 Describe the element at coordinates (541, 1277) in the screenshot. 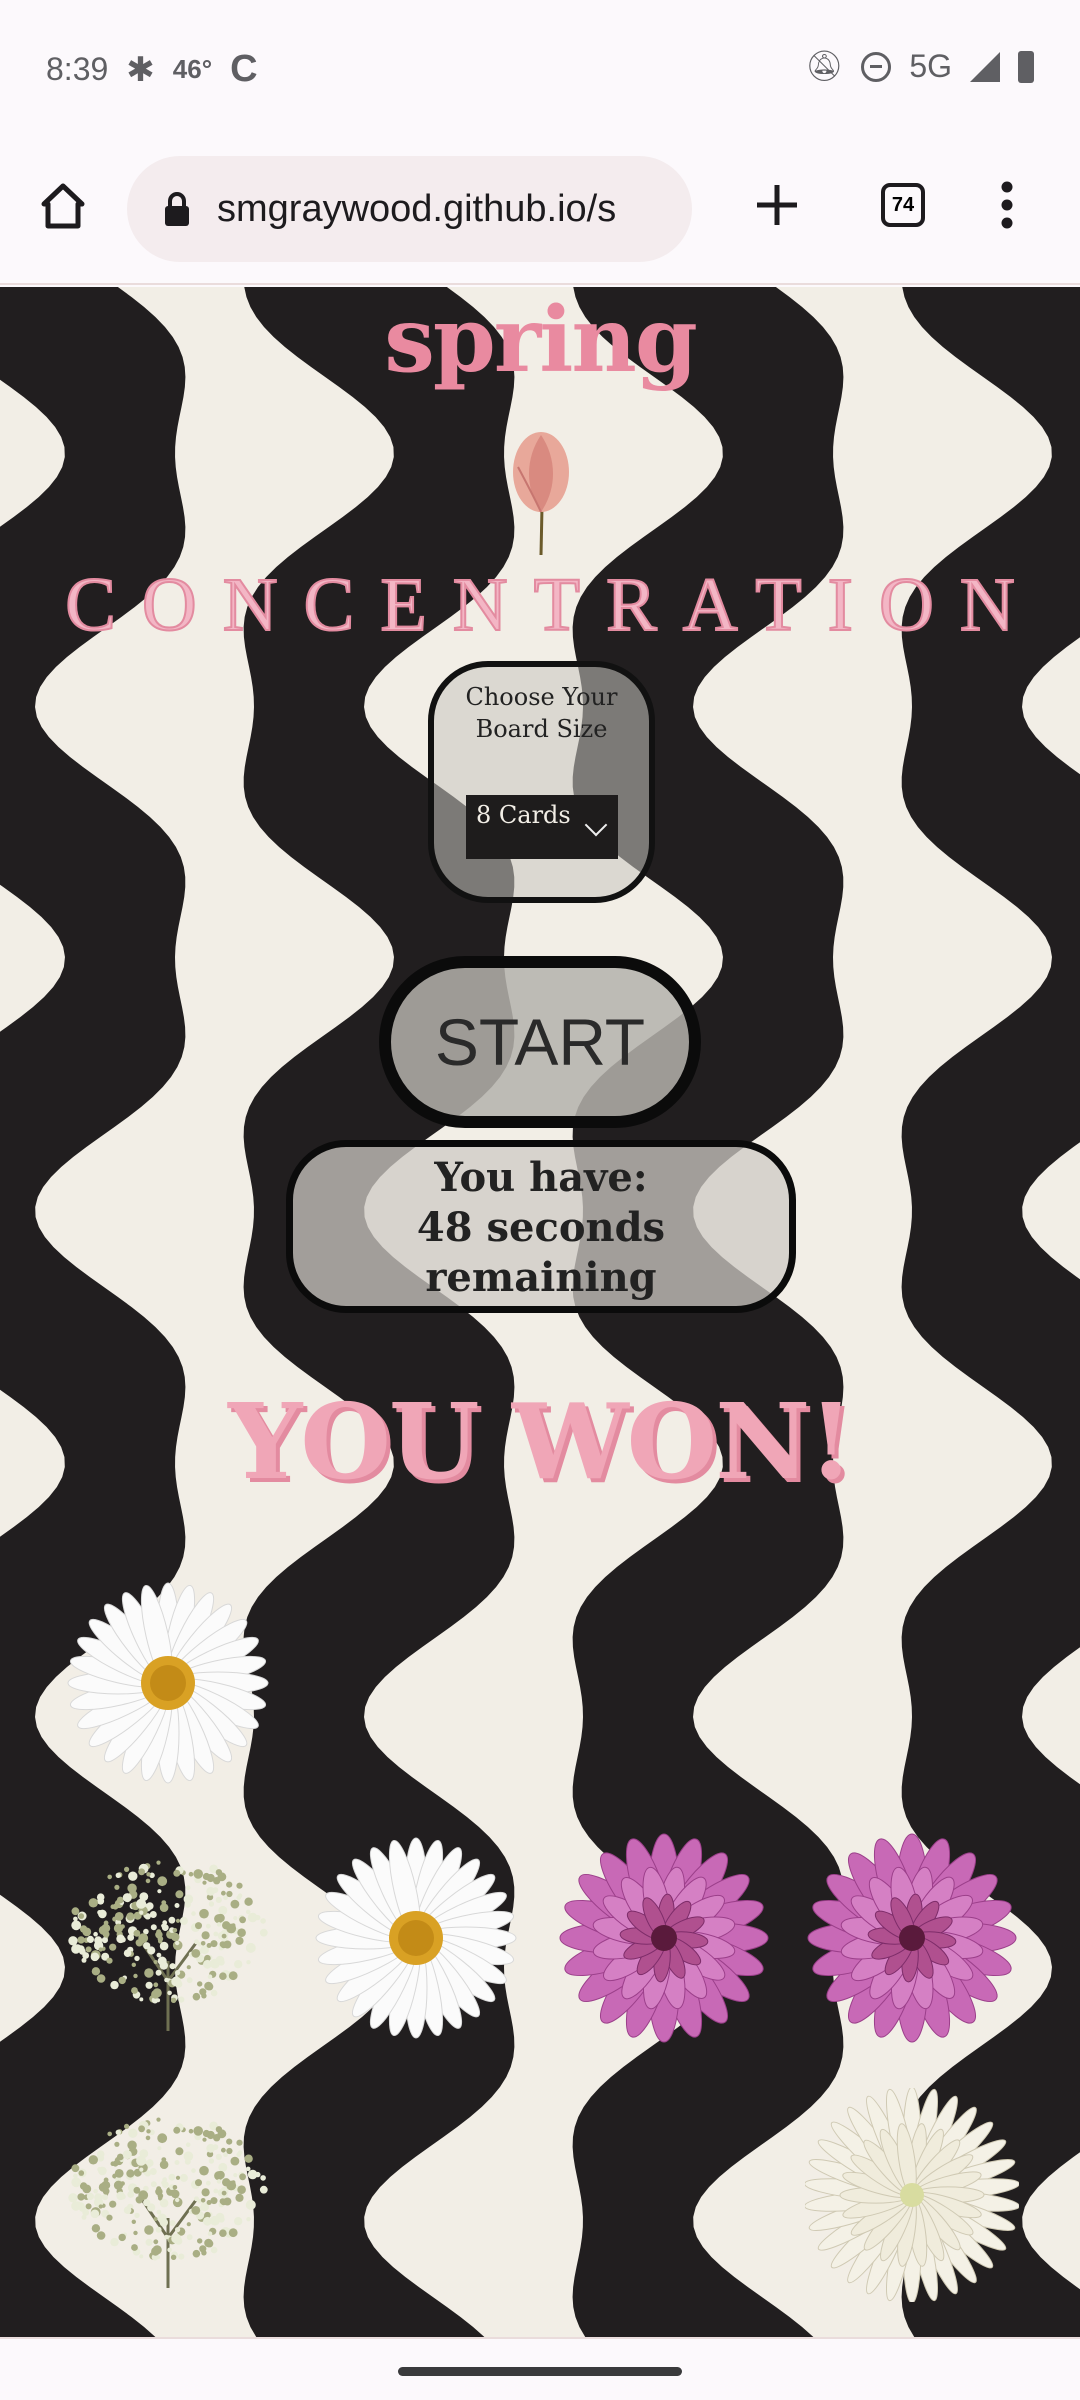

I see `timer-line3: remaining` at that location.